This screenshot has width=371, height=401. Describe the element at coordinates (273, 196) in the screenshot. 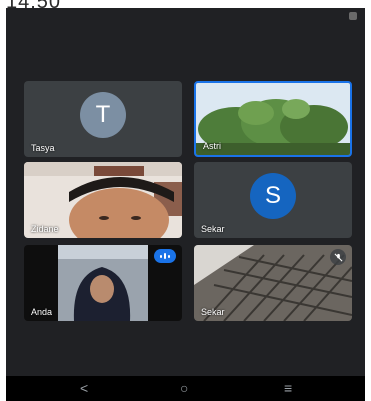

I see `avatar: S` at that location.